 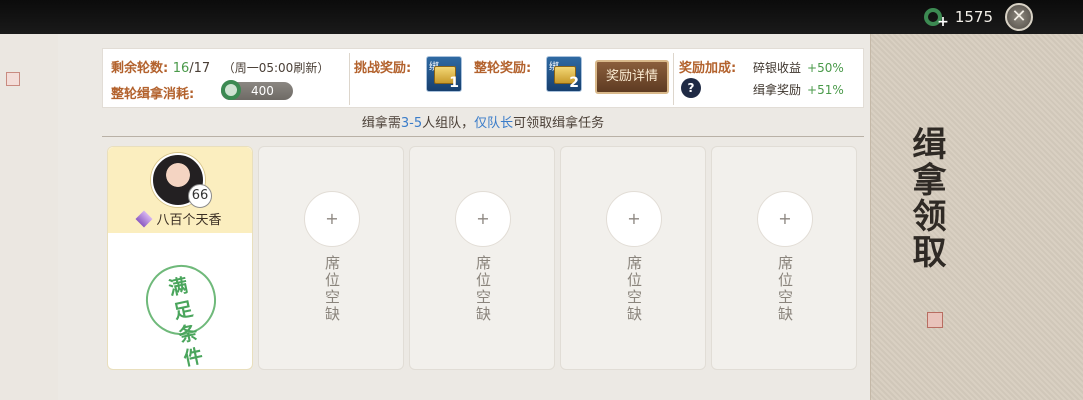 I want to click on note-prefix: 缉拿需, so click(x=381, y=123).